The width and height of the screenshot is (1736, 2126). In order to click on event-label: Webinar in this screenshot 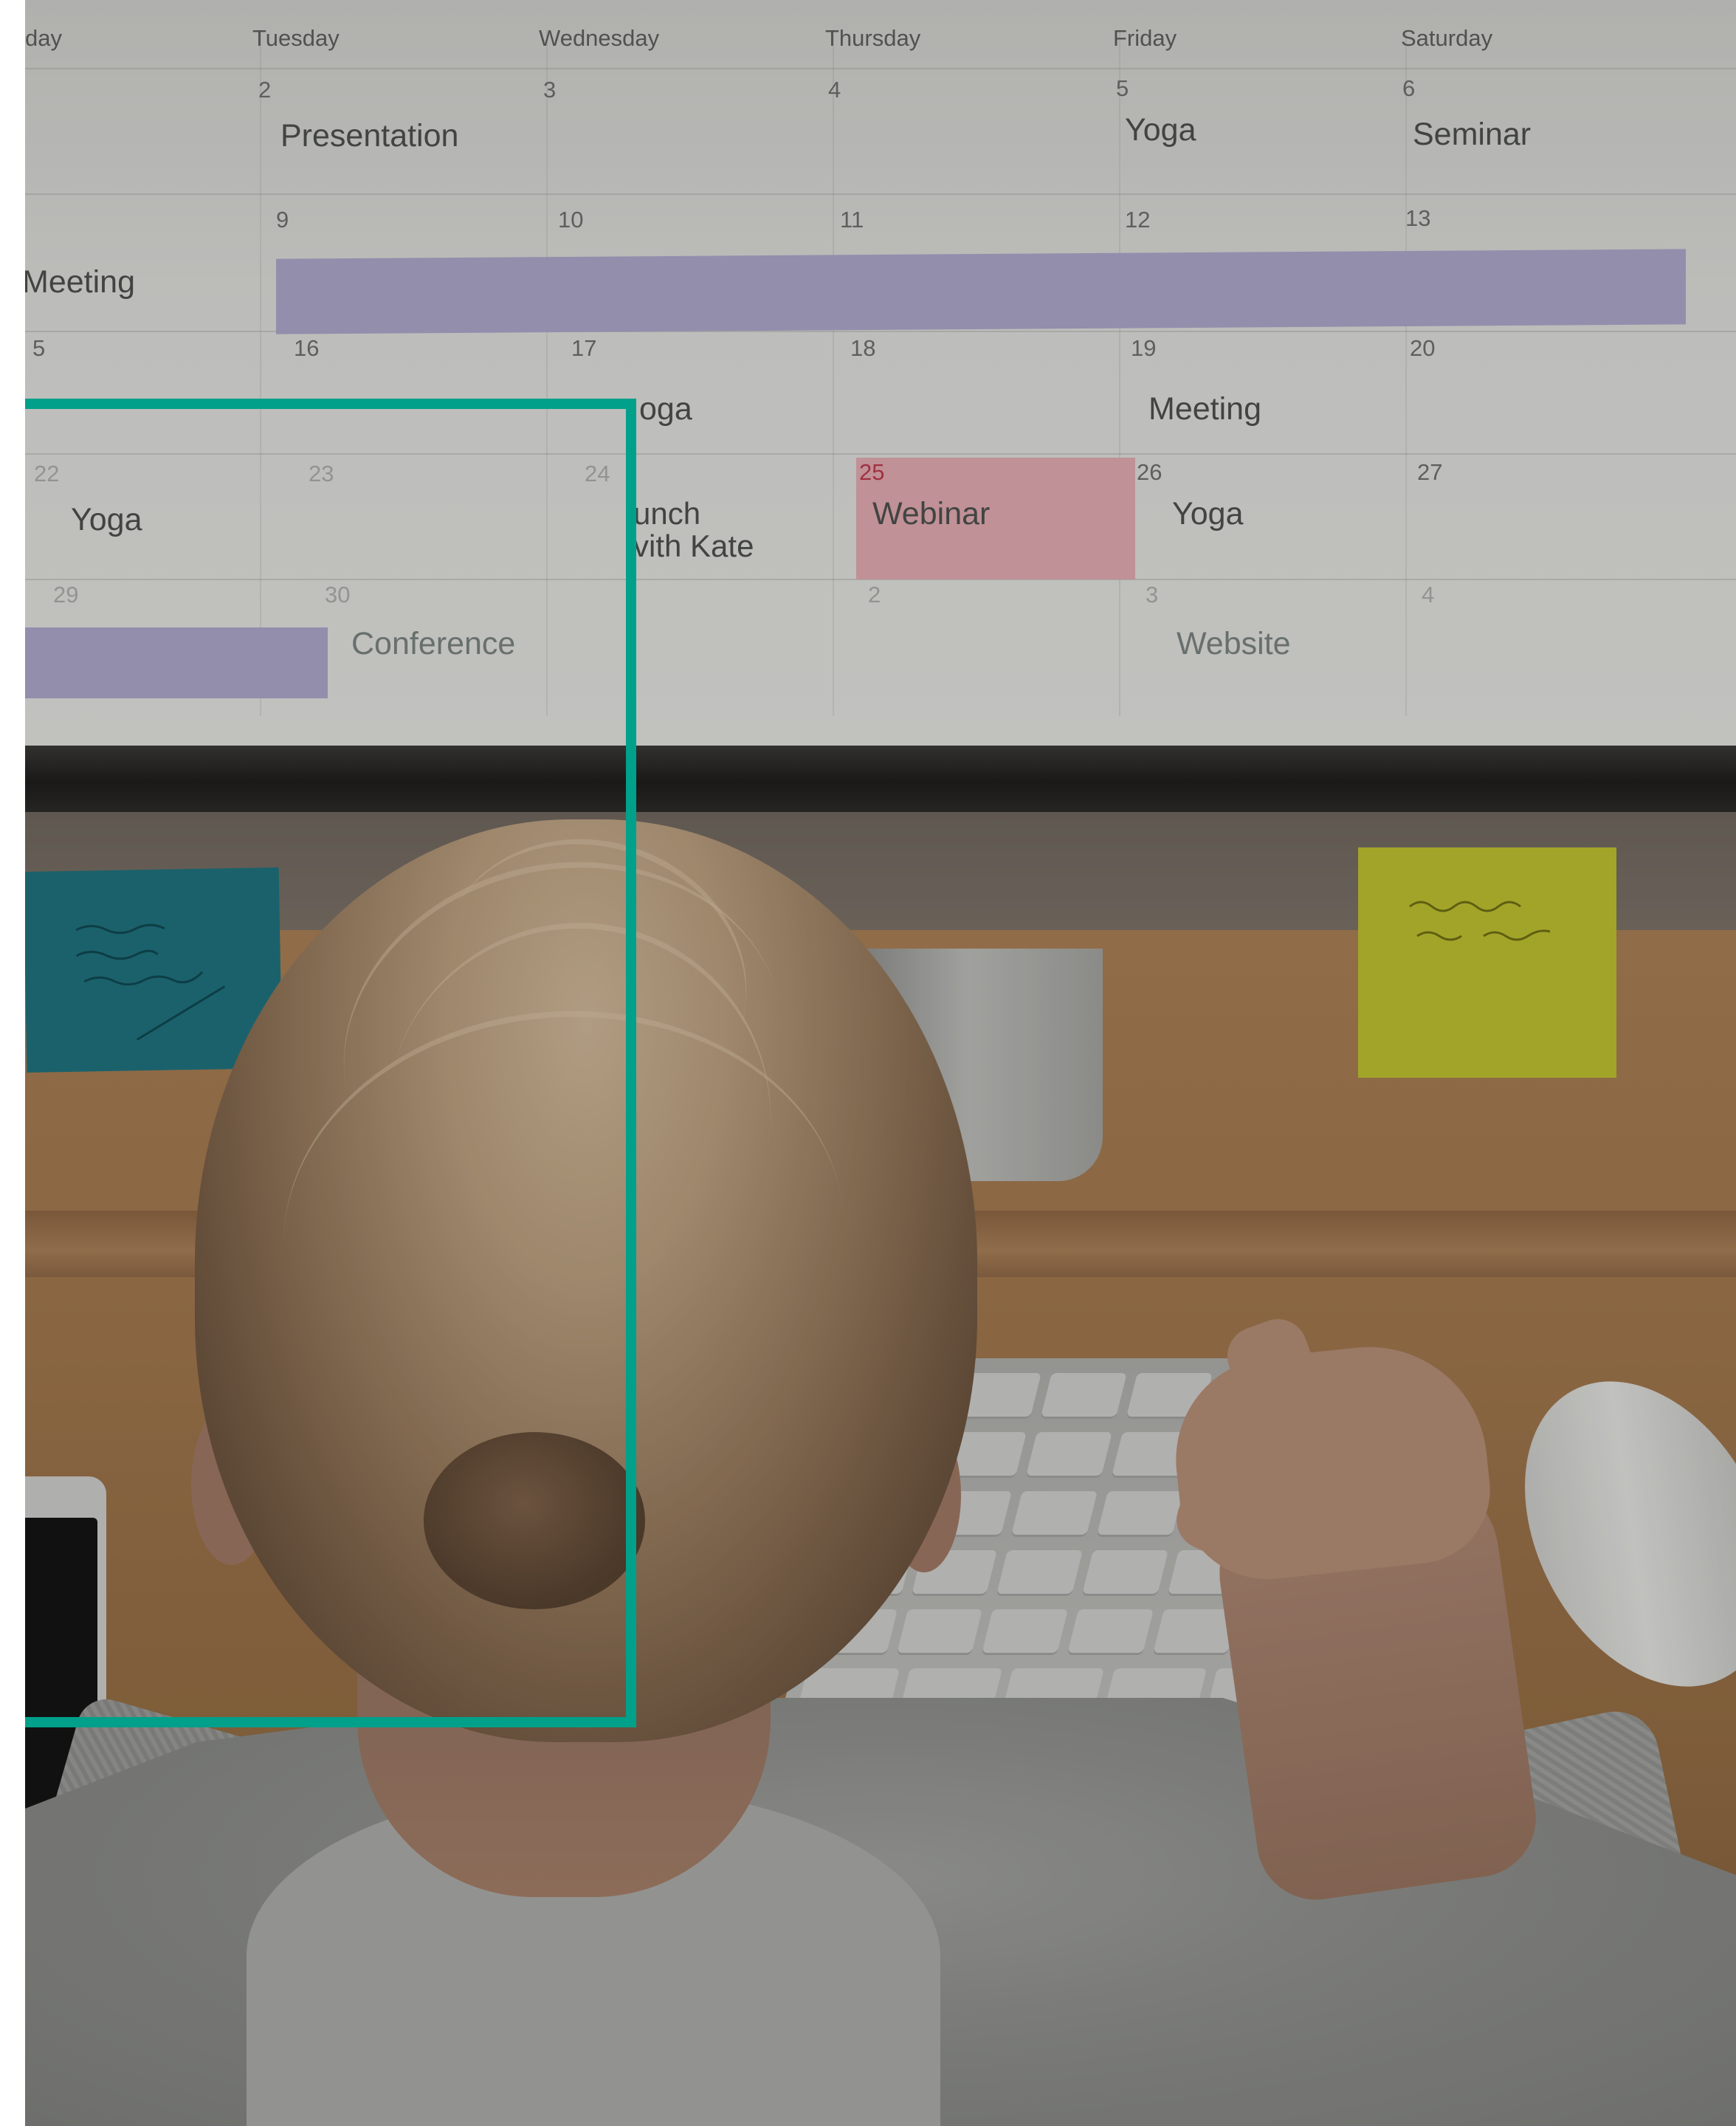, I will do `click(931, 514)`.